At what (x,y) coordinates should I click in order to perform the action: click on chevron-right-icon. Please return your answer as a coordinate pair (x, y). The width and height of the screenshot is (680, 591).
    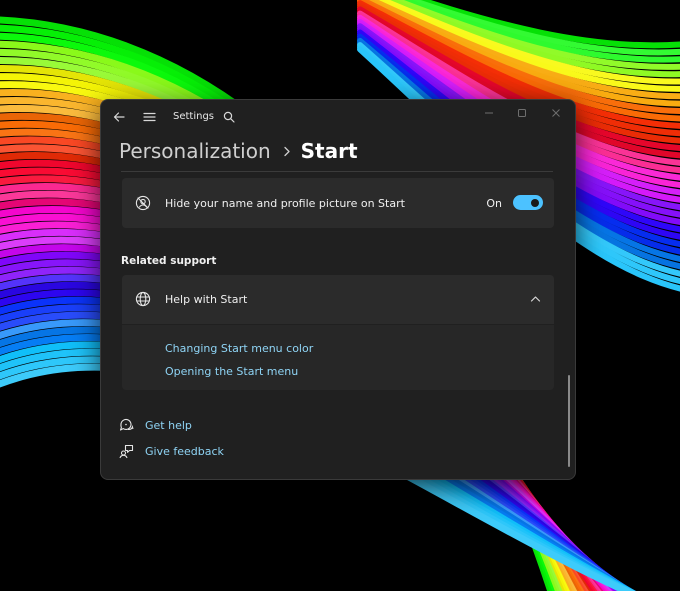
    Looking at the image, I should click on (287, 151).